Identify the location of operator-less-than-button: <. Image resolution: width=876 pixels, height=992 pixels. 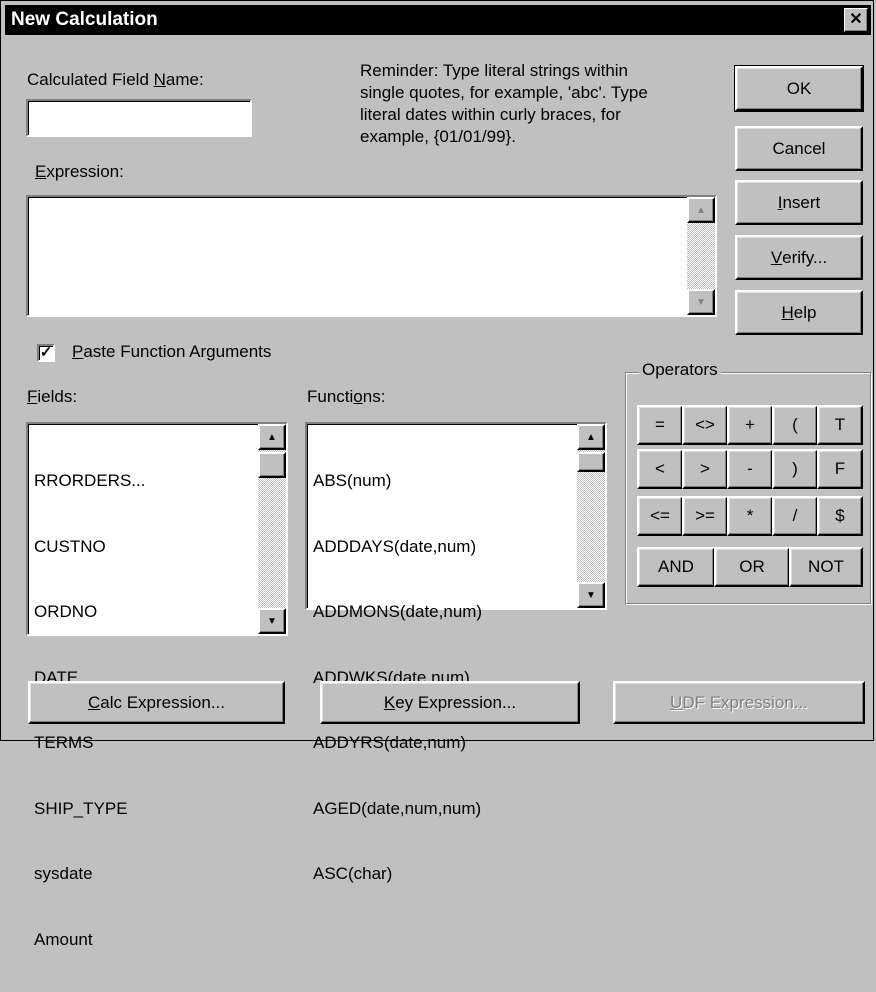
(660, 469).